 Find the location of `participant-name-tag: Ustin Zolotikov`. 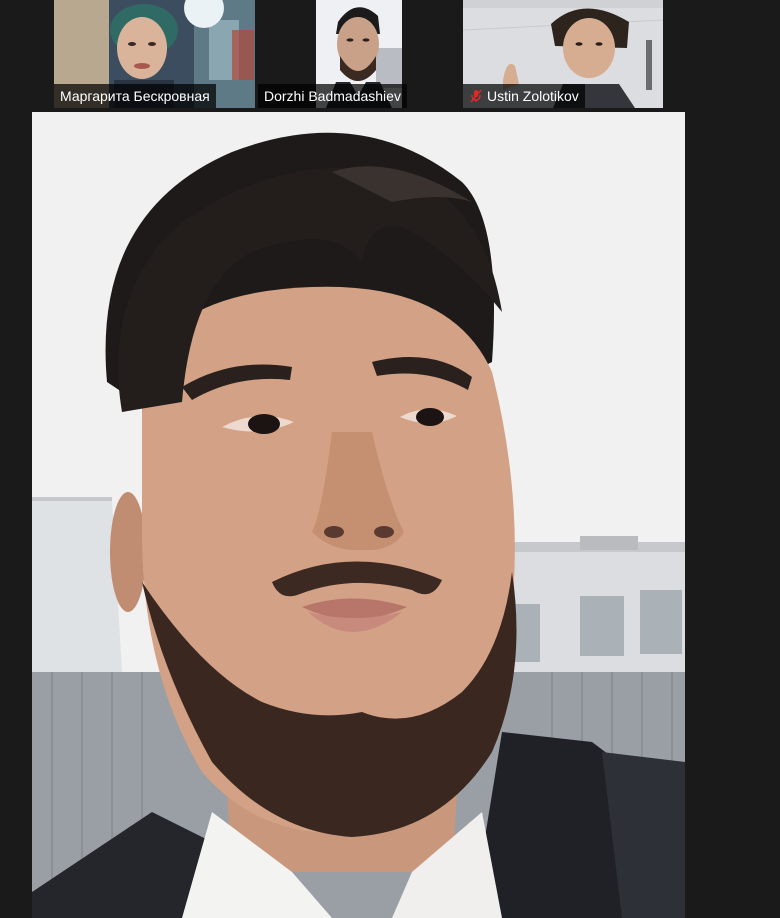

participant-name-tag: Ustin Zolotikov is located at coordinates (524, 96).